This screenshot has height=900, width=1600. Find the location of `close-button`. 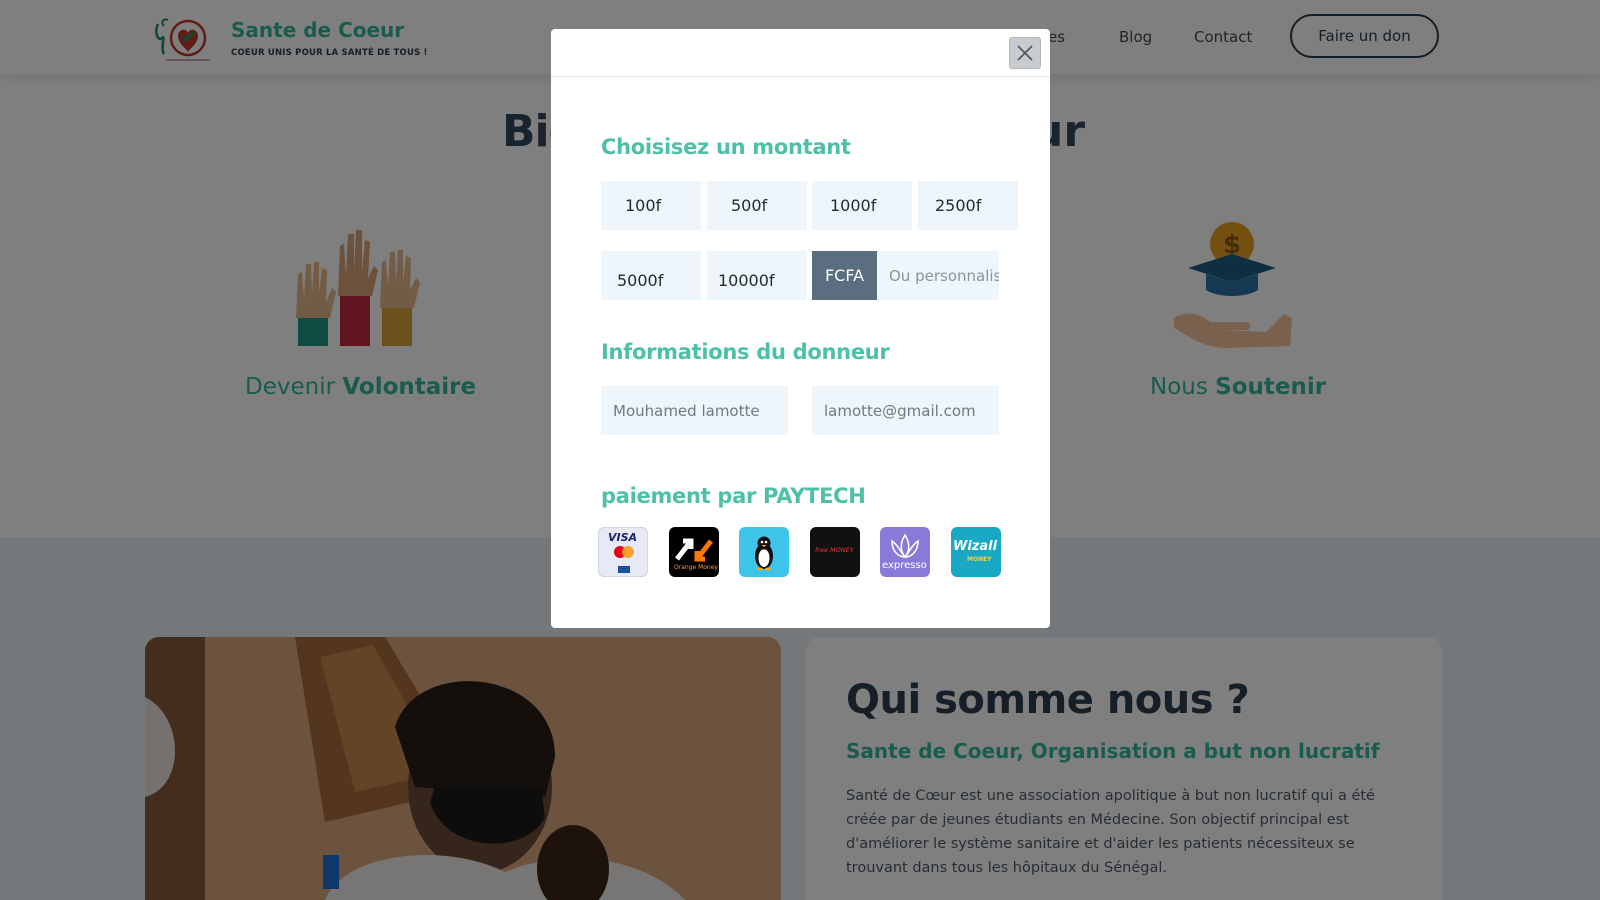

close-button is located at coordinates (1025, 53).